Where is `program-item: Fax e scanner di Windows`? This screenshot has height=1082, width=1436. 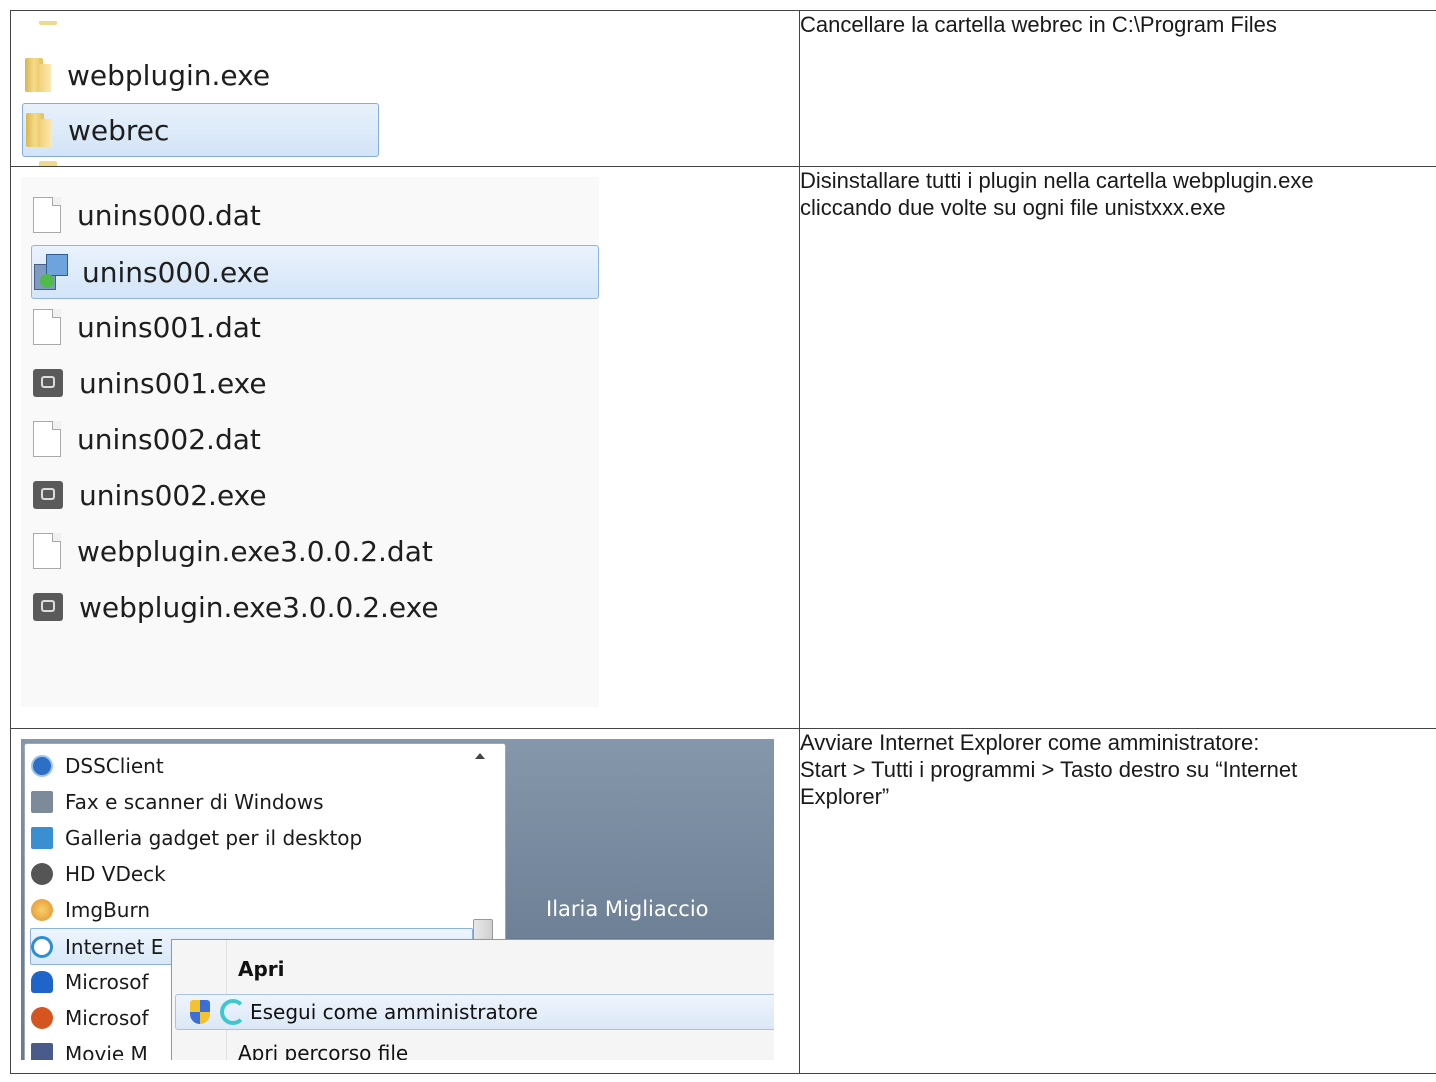
program-item: Fax e scanner di Windows is located at coordinates (251, 801).